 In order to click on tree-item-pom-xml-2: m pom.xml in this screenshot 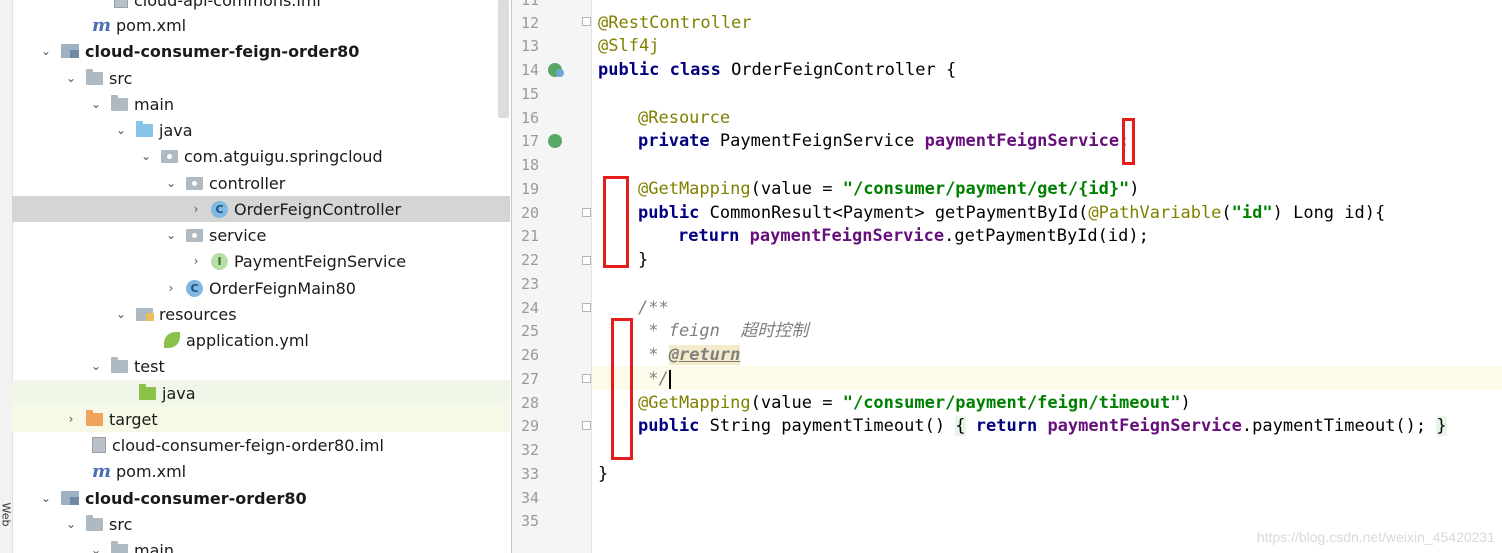, I will do `click(261, 471)`.